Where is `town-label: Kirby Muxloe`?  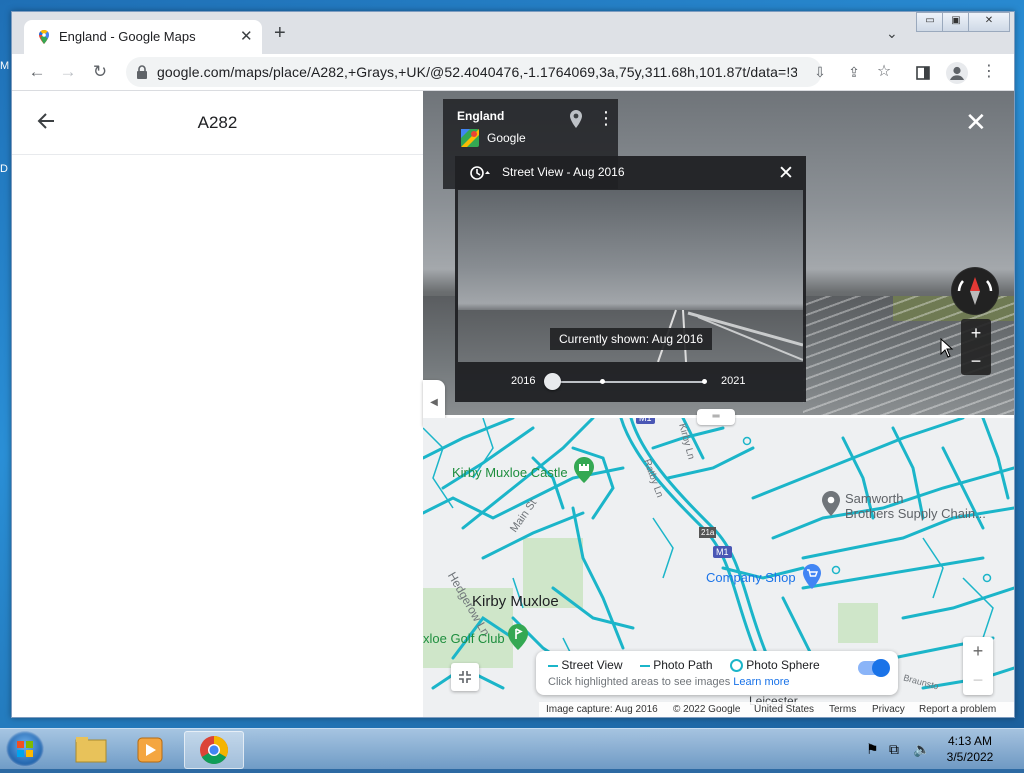
town-label: Kirby Muxloe is located at coordinates (515, 601).